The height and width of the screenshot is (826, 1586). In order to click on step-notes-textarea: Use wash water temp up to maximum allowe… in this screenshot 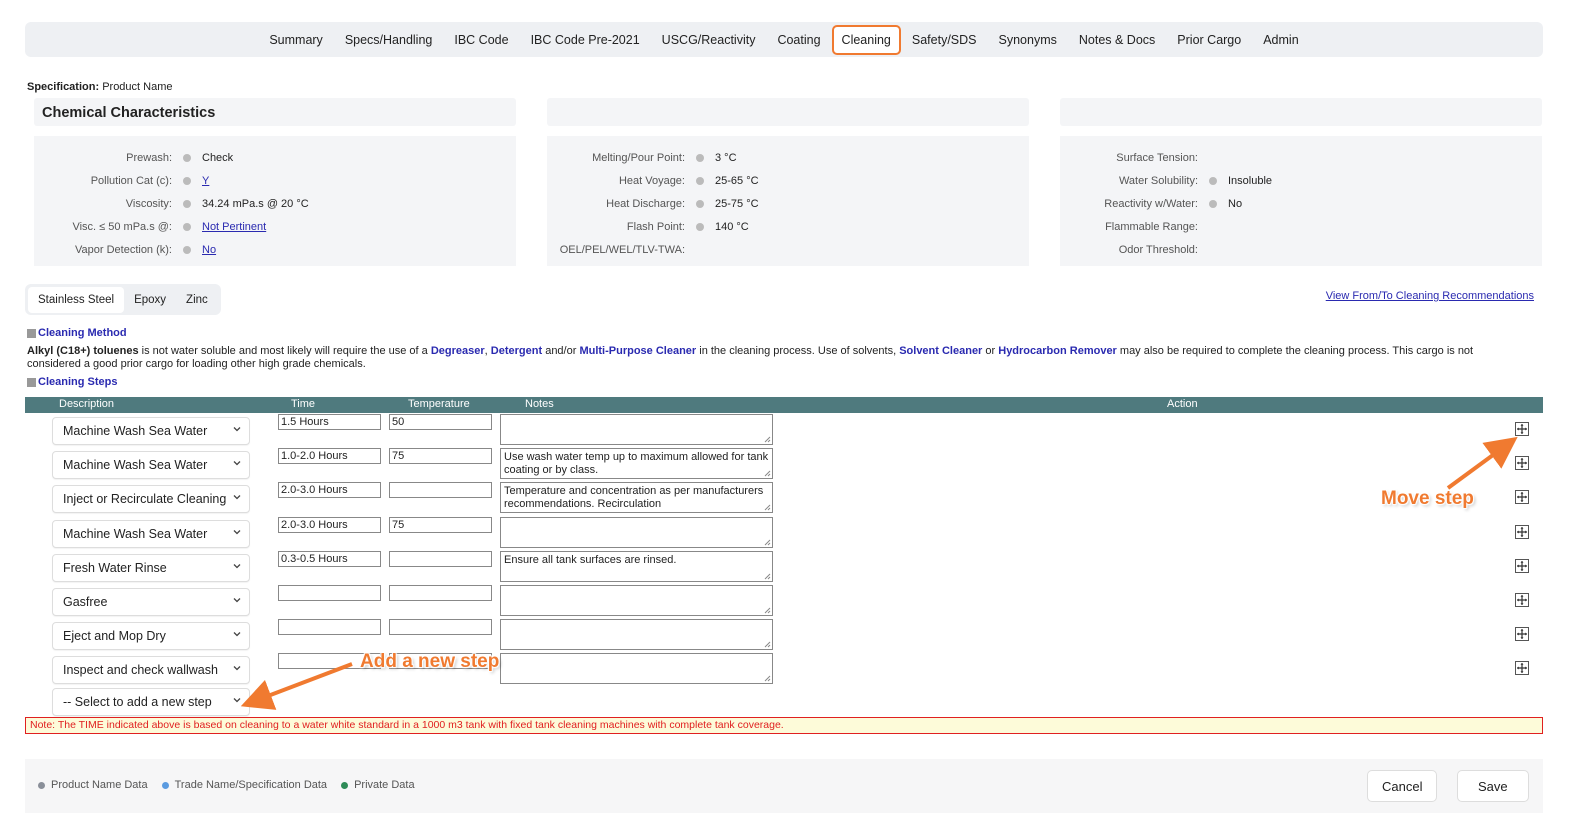, I will do `click(636, 464)`.